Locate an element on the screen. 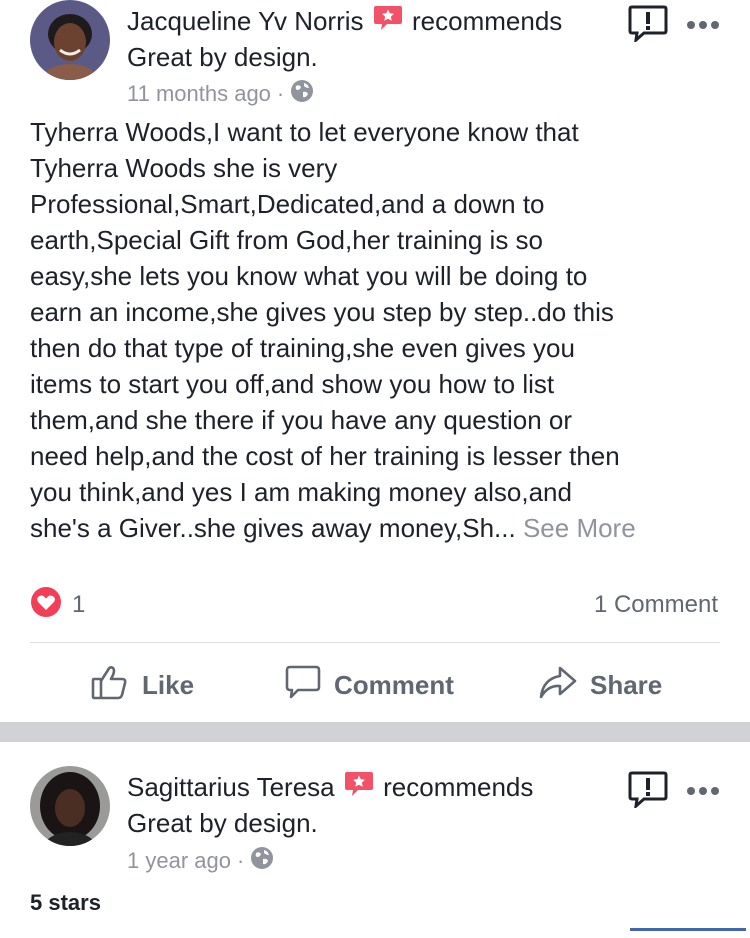 The width and height of the screenshot is (750, 938). post-meta: 11 months ago · is located at coordinates (220, 94).